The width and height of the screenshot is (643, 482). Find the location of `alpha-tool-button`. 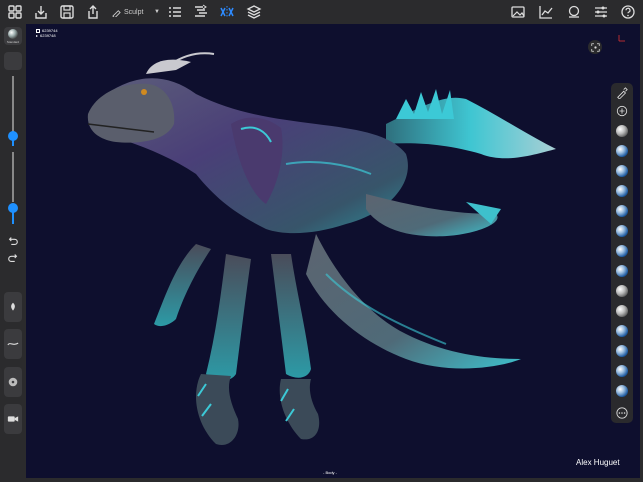

alpha-tool-button is located at coordinates (13, 382).